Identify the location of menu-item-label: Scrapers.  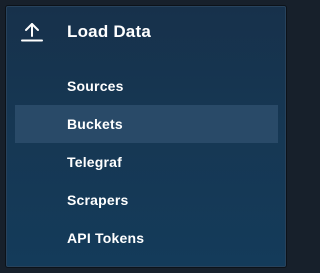
(98, 200).